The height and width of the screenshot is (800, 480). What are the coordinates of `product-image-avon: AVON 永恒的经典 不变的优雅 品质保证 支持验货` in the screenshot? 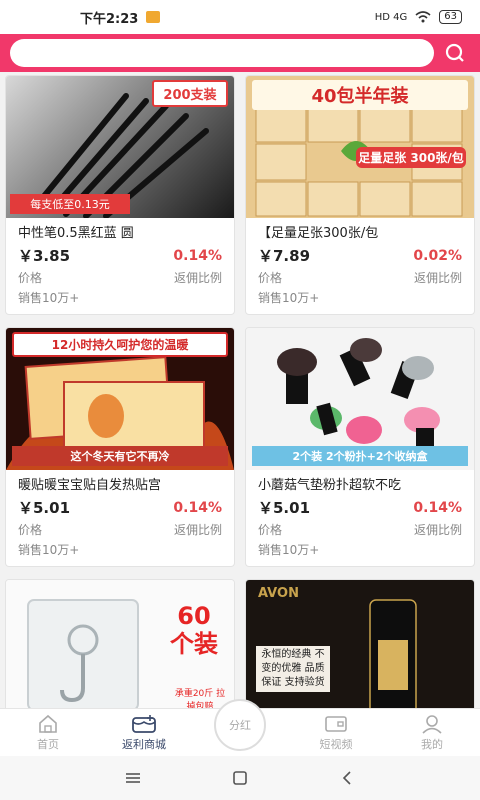 It's located at (360, 644).